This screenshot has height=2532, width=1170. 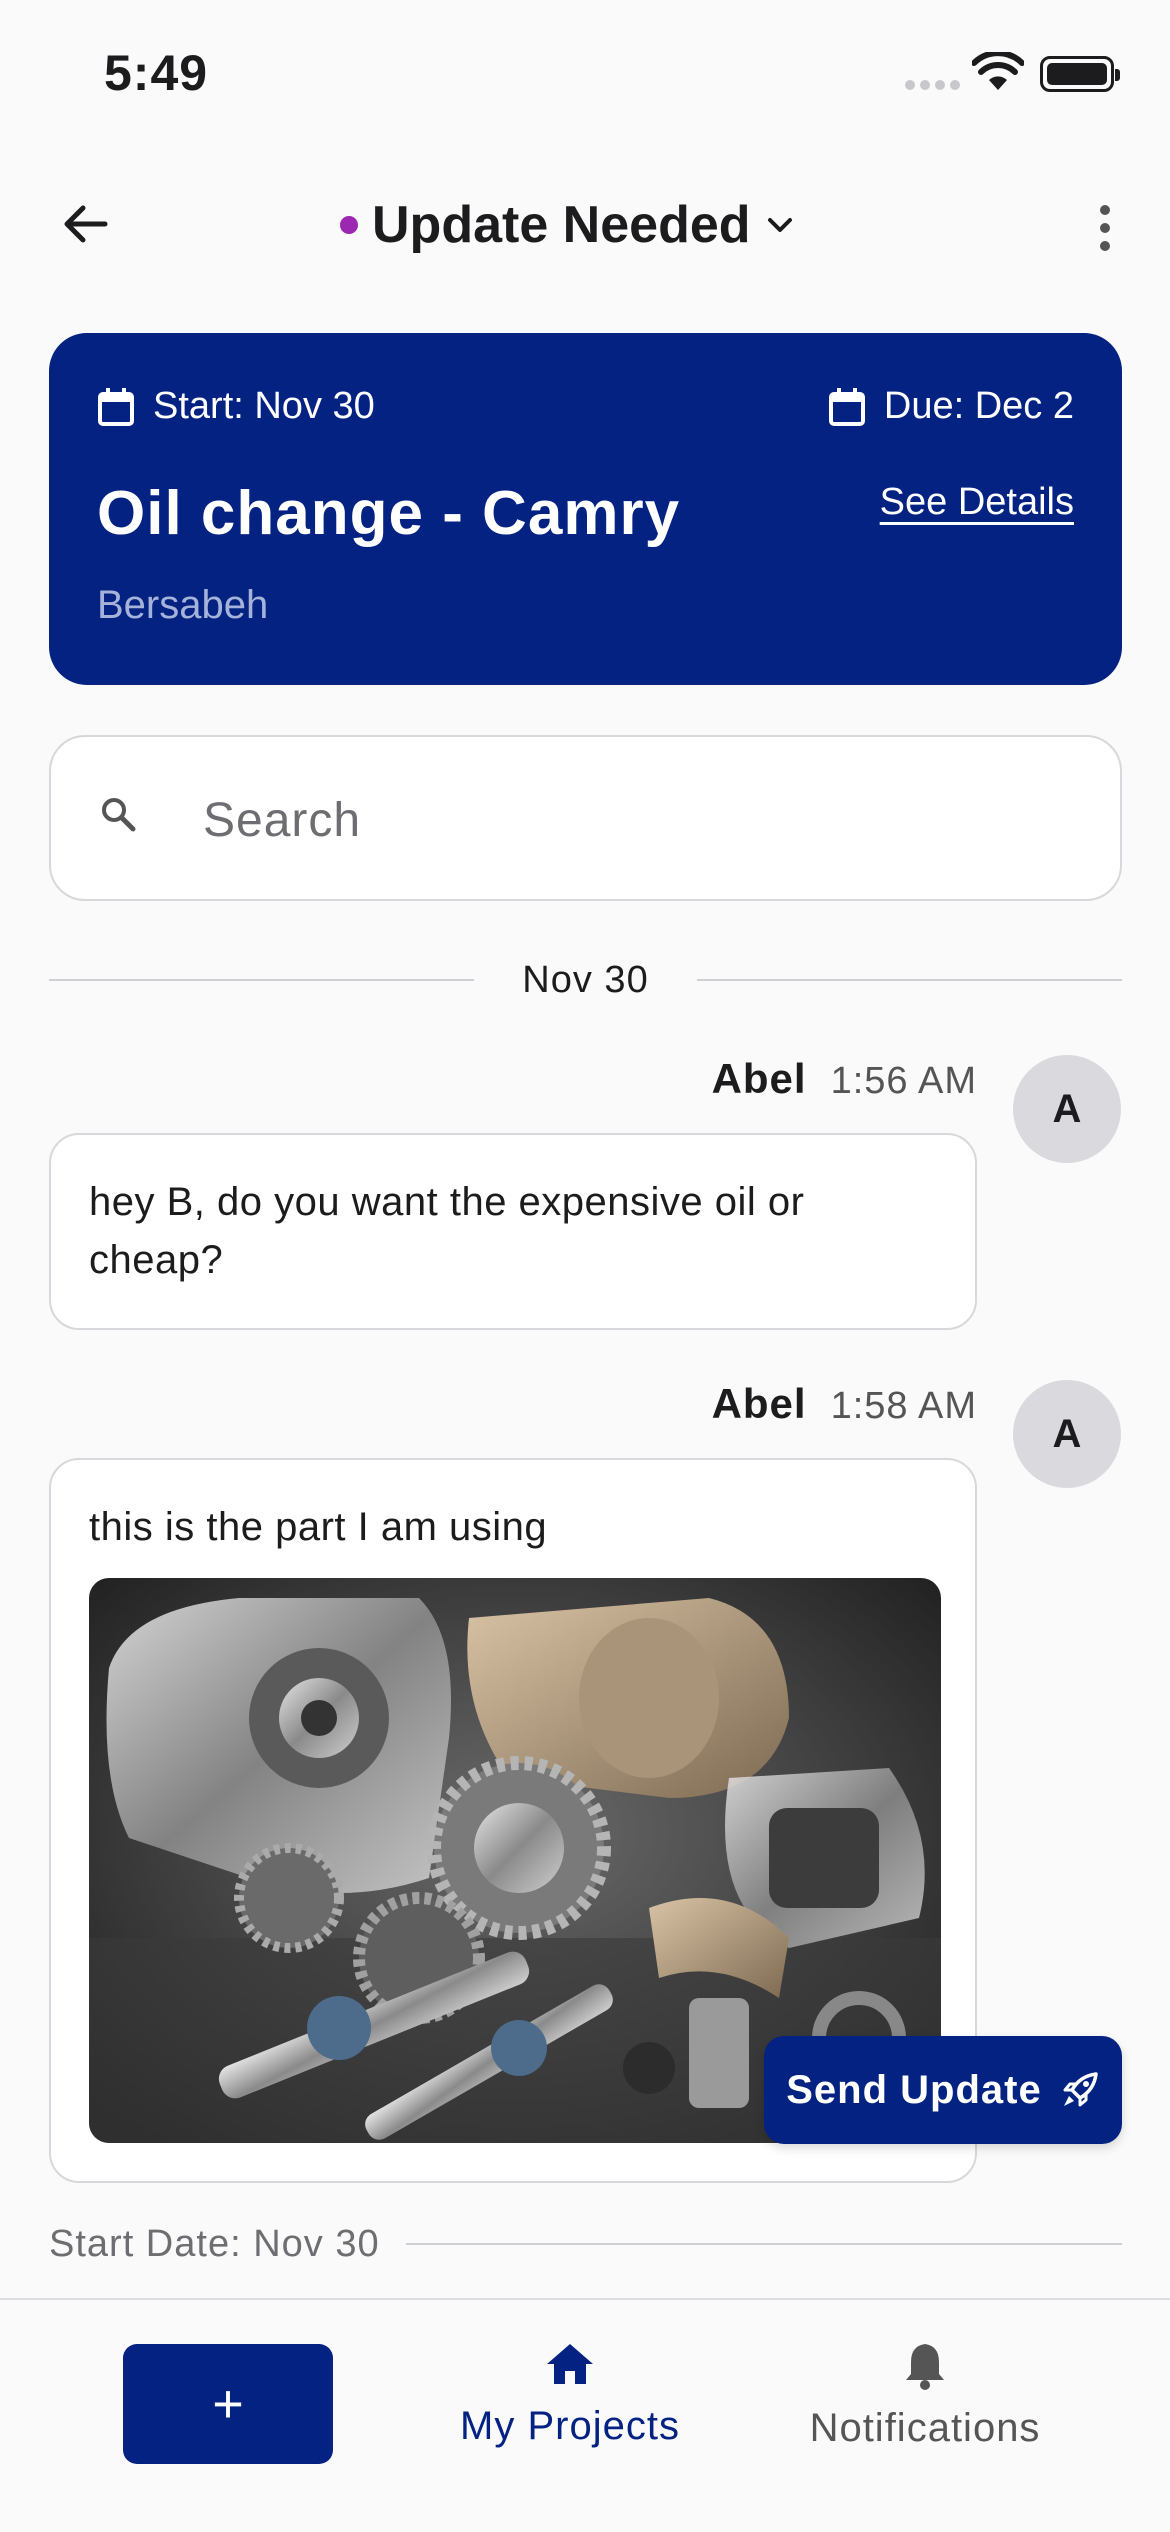 I want to click on nav-label: My Projects, so click(x=570, y=2426).